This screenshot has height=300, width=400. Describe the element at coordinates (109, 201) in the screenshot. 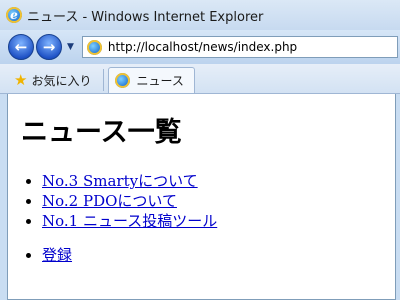

I see `news-link-2: No.2 PDOについて` at that location.